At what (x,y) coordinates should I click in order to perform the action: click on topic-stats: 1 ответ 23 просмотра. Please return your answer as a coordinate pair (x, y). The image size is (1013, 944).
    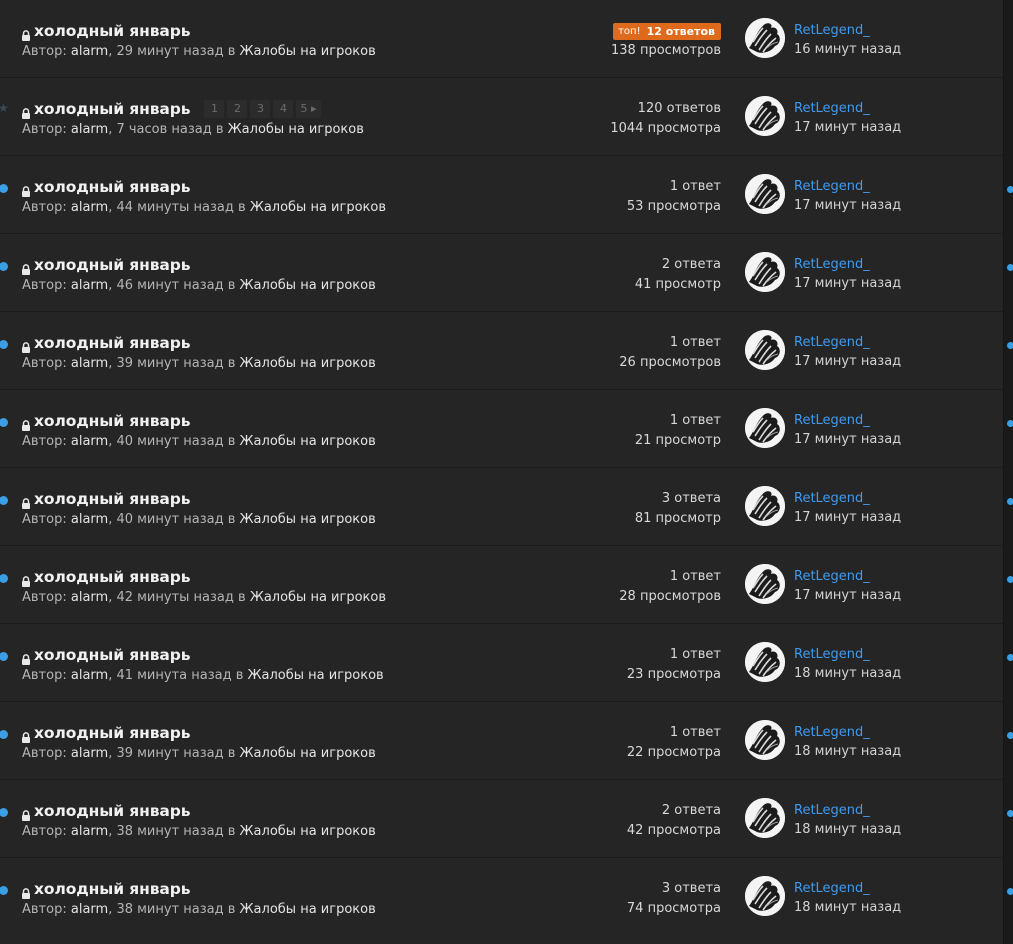
    Looking at the image, I should click on (674, 665).